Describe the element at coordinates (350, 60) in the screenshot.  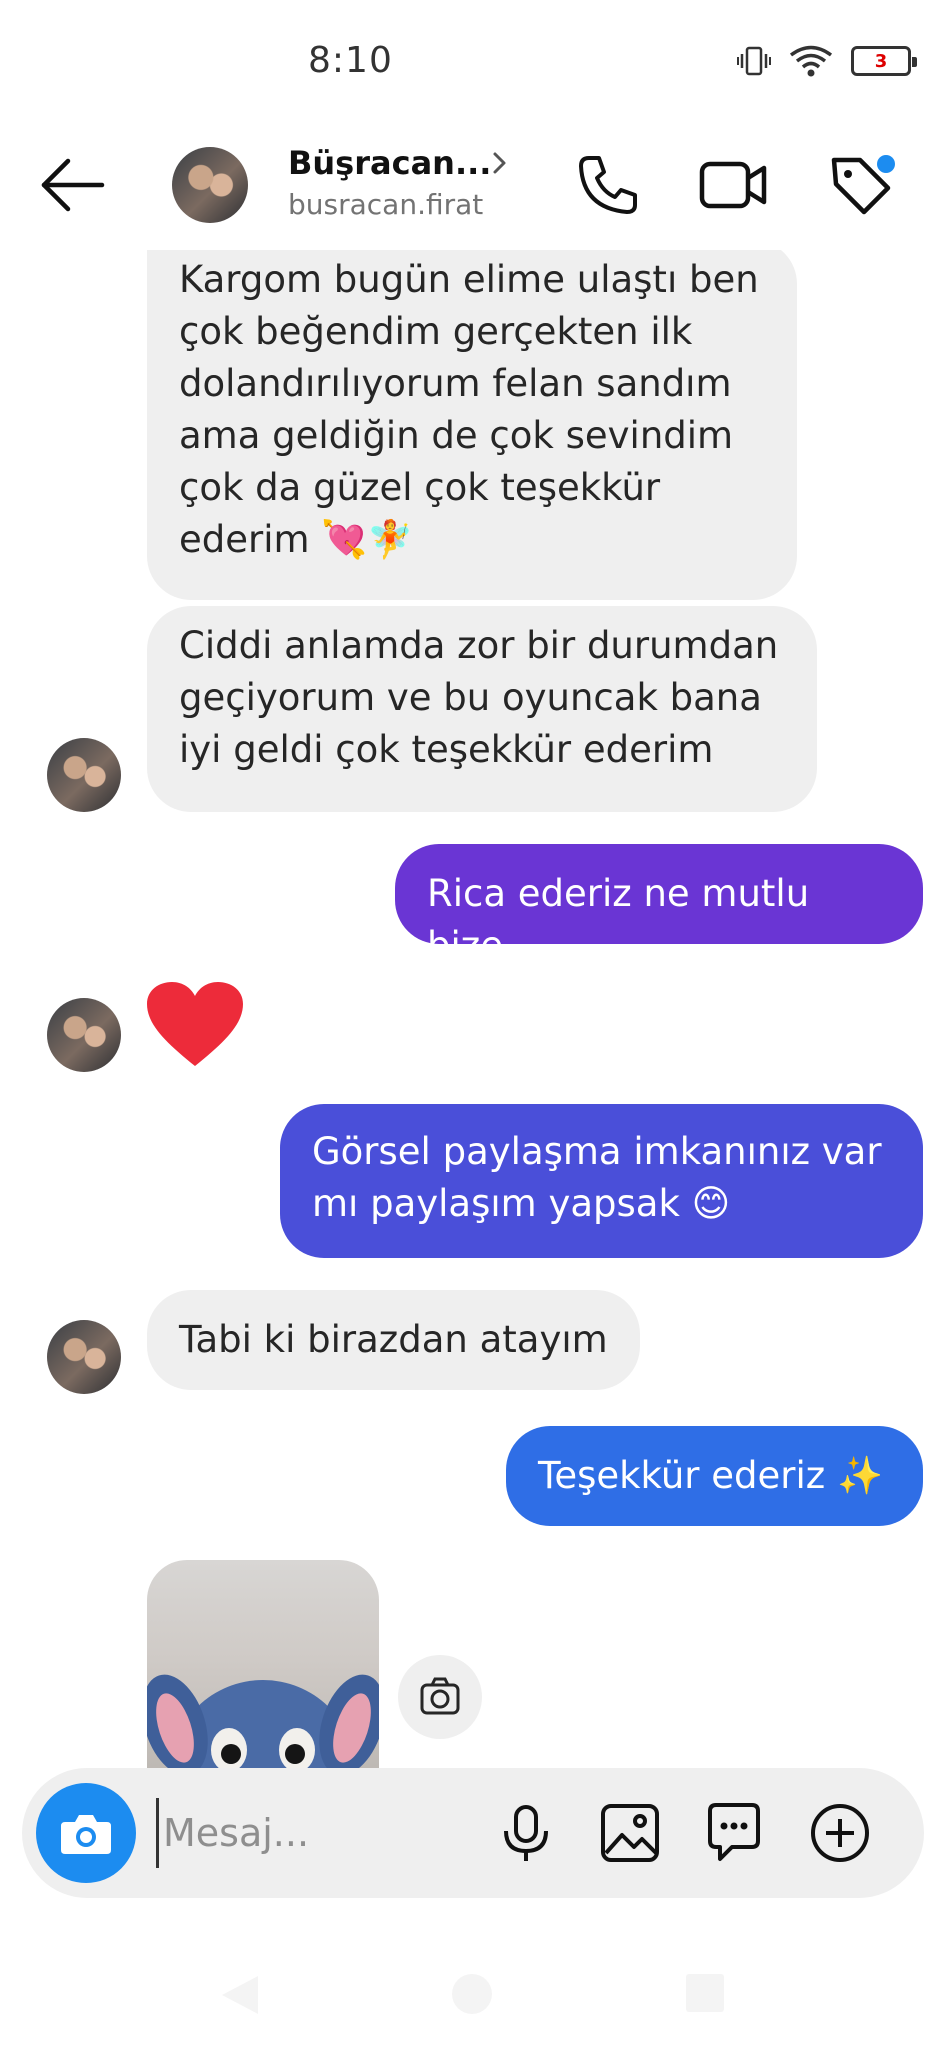
I see `status-time: 8:10` at that location.